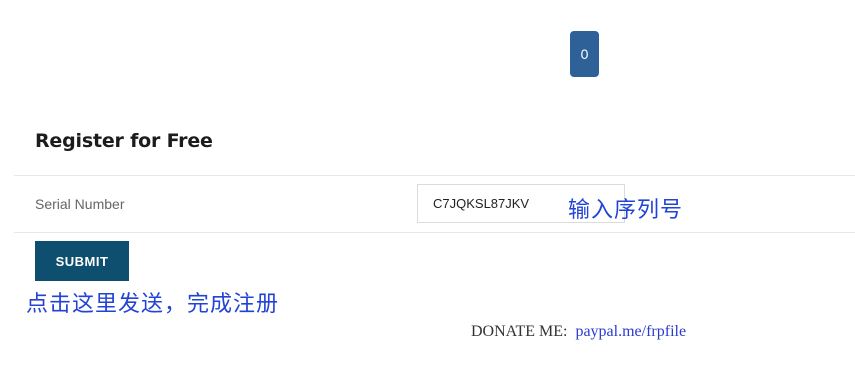  What do you see at coordinates (434, 175) in the screenshot?
I see `divider-top` at bounding box center [434, 175].